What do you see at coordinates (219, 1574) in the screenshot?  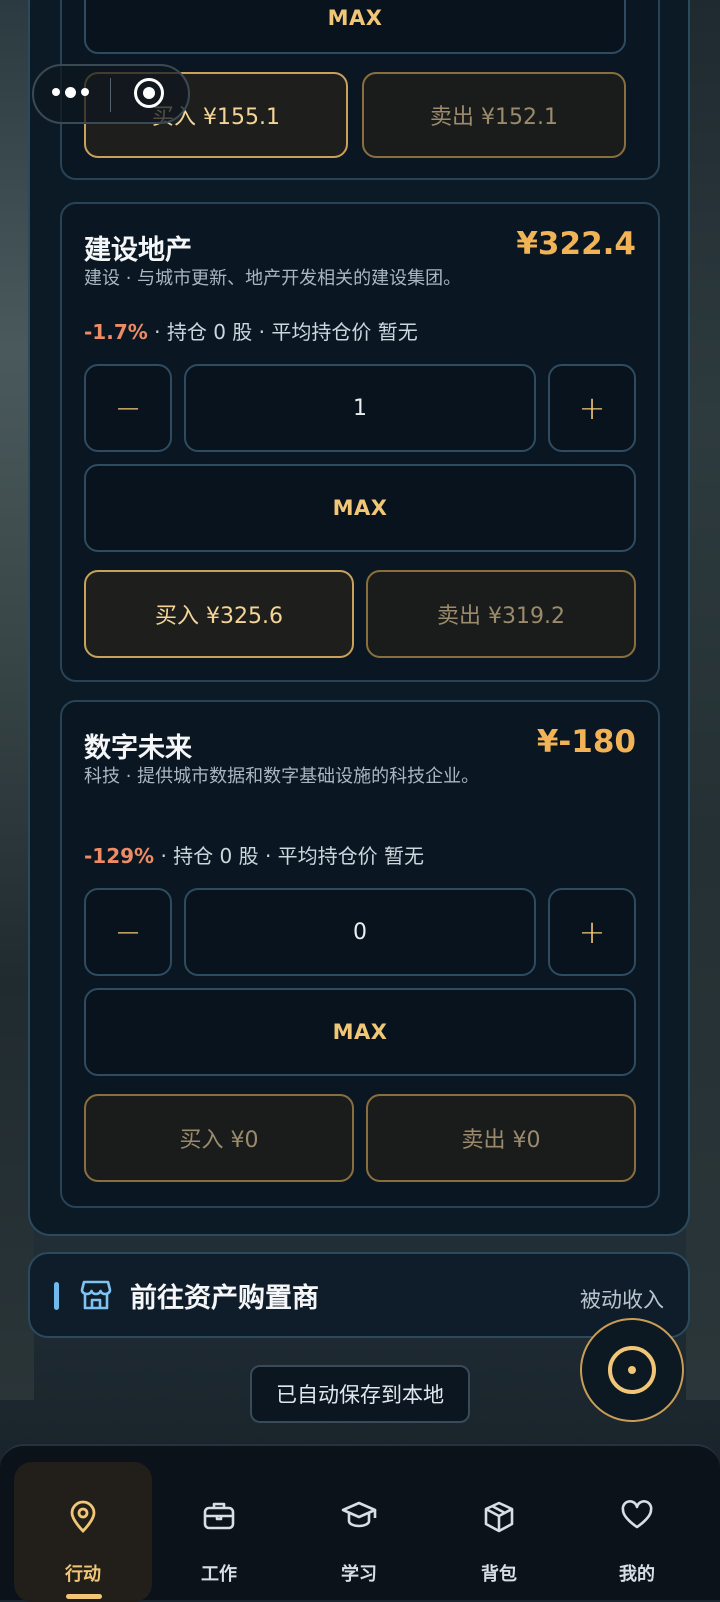 I see `nav-label: 工作` at bounding box center [219, 1574].